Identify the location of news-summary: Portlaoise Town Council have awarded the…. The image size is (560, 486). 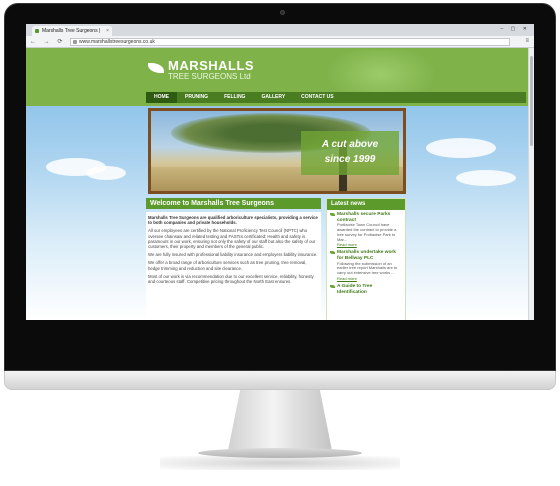
(367, 232).